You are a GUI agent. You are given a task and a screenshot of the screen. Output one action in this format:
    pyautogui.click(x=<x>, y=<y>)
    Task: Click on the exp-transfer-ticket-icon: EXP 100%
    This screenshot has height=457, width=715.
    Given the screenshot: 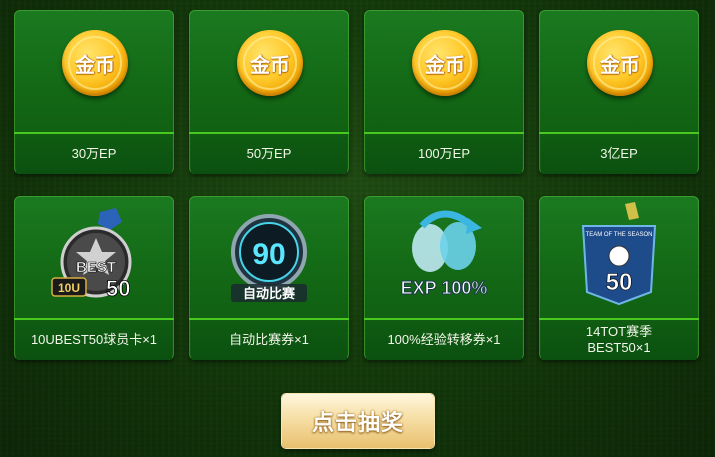 What is the action you would take?
    pyautogui.click(x=444, y=254)
    